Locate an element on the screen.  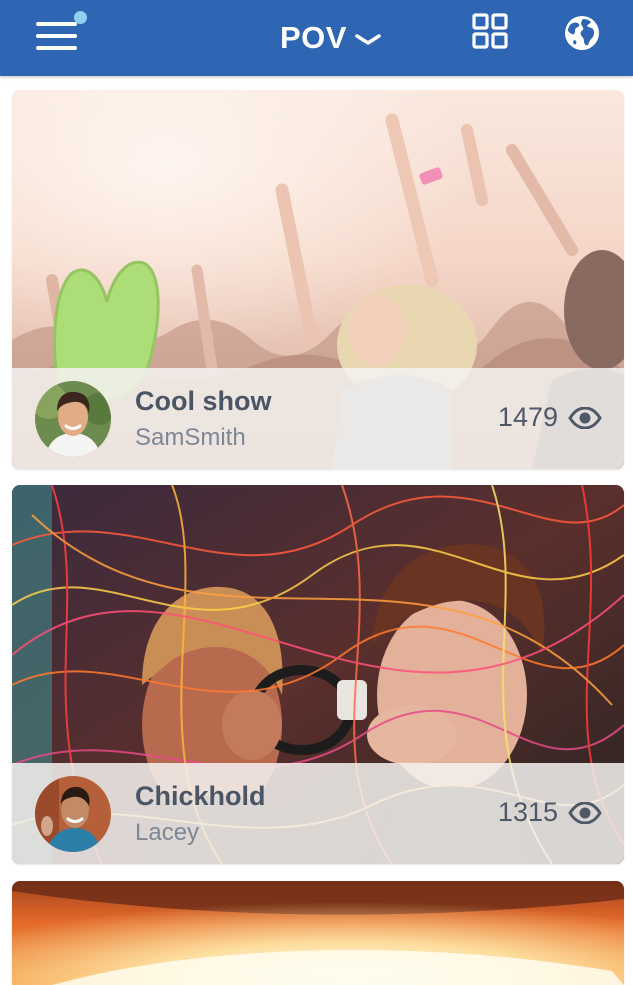
globe-icon is located at coordinates (582, 33).